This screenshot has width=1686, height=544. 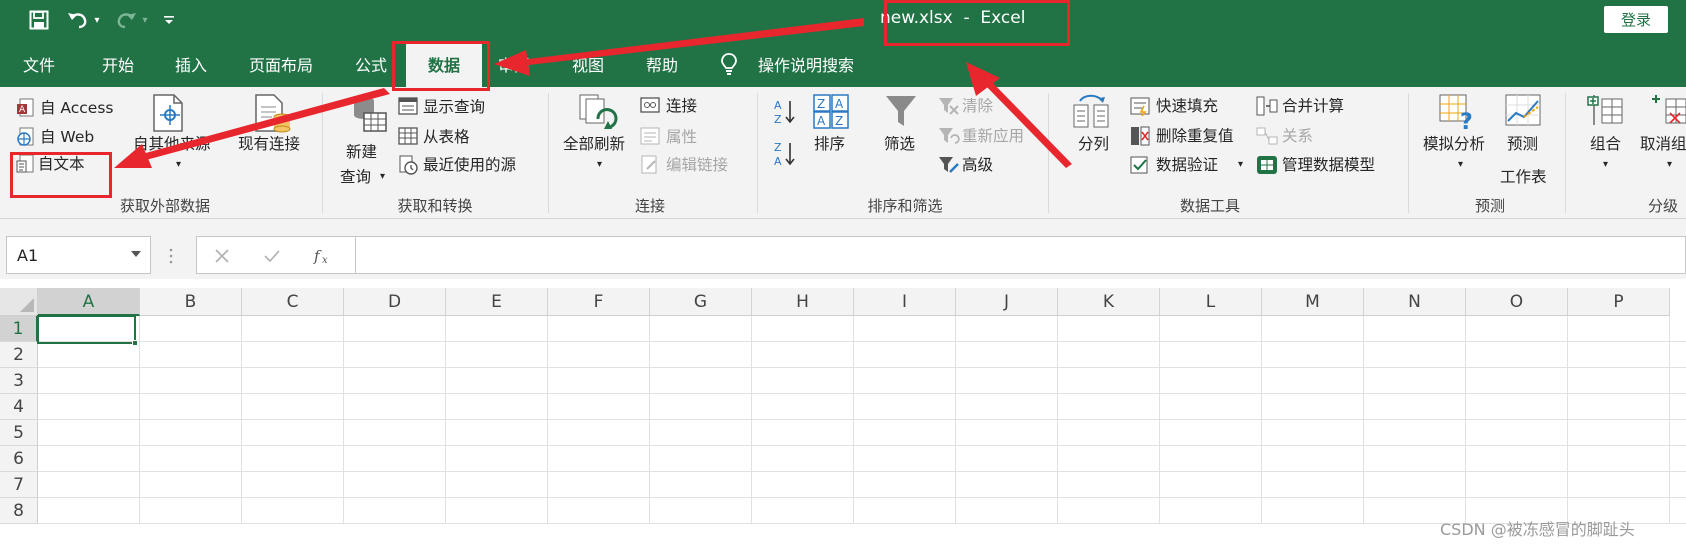 I want to click on new-query-label-1: 新建, so click(x=361, y=152).